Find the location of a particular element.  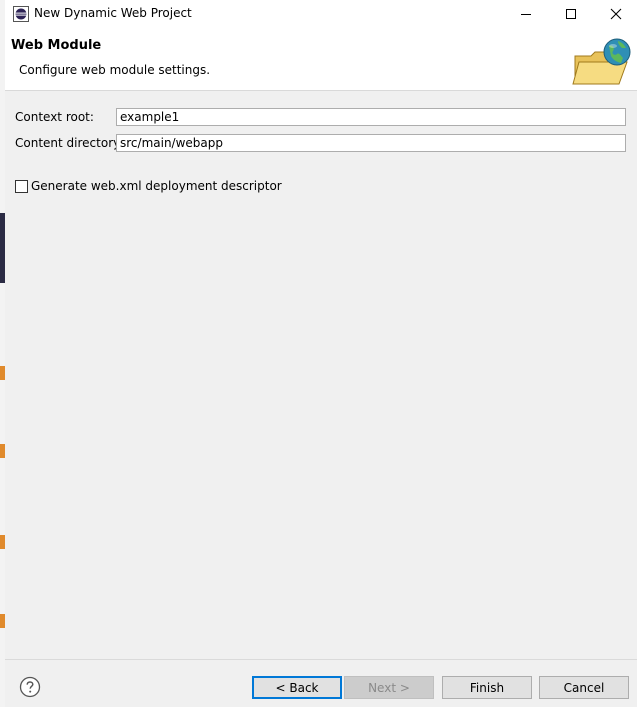

generate-webxml-checkbox is located at coordinates (21, 186).